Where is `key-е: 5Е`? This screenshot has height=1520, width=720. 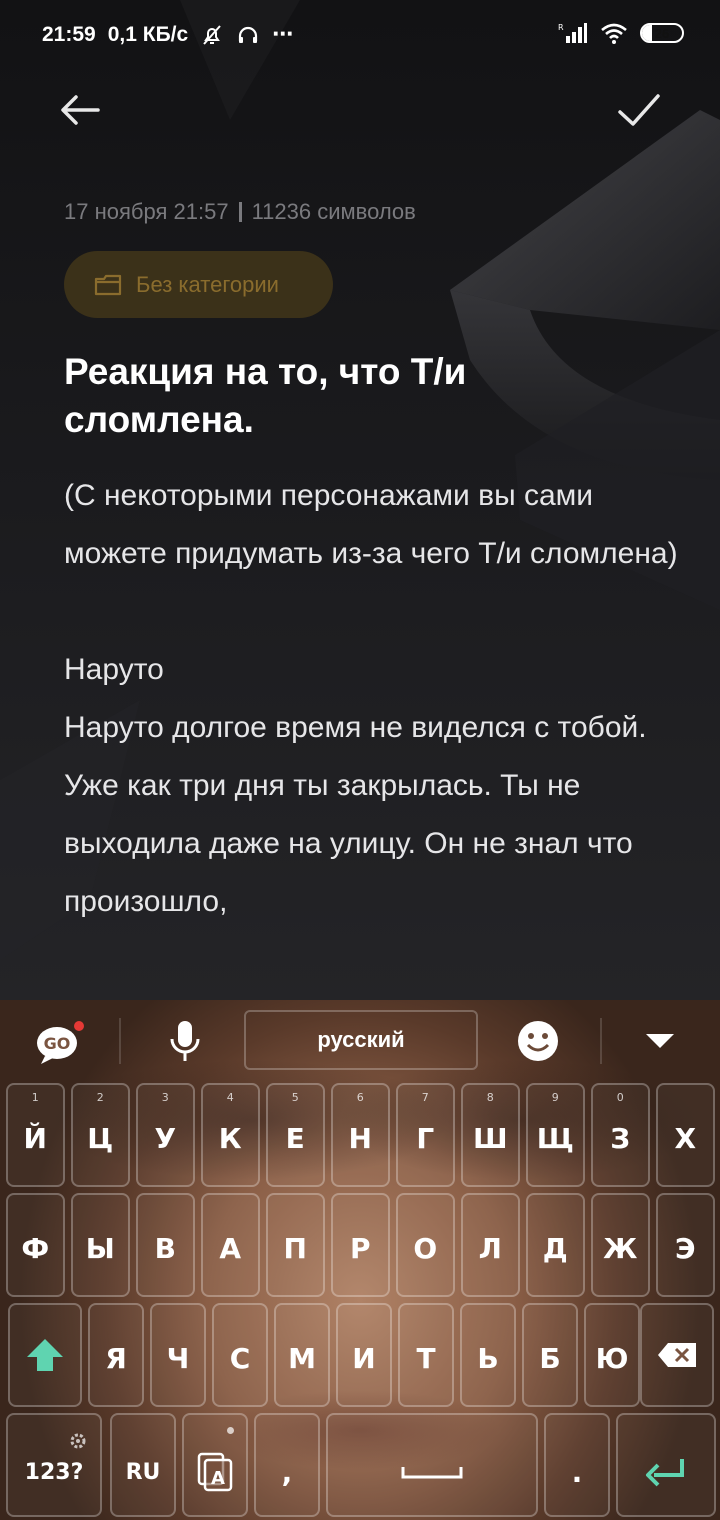 key-е: 5Е is located at coordinates (295, 1135).